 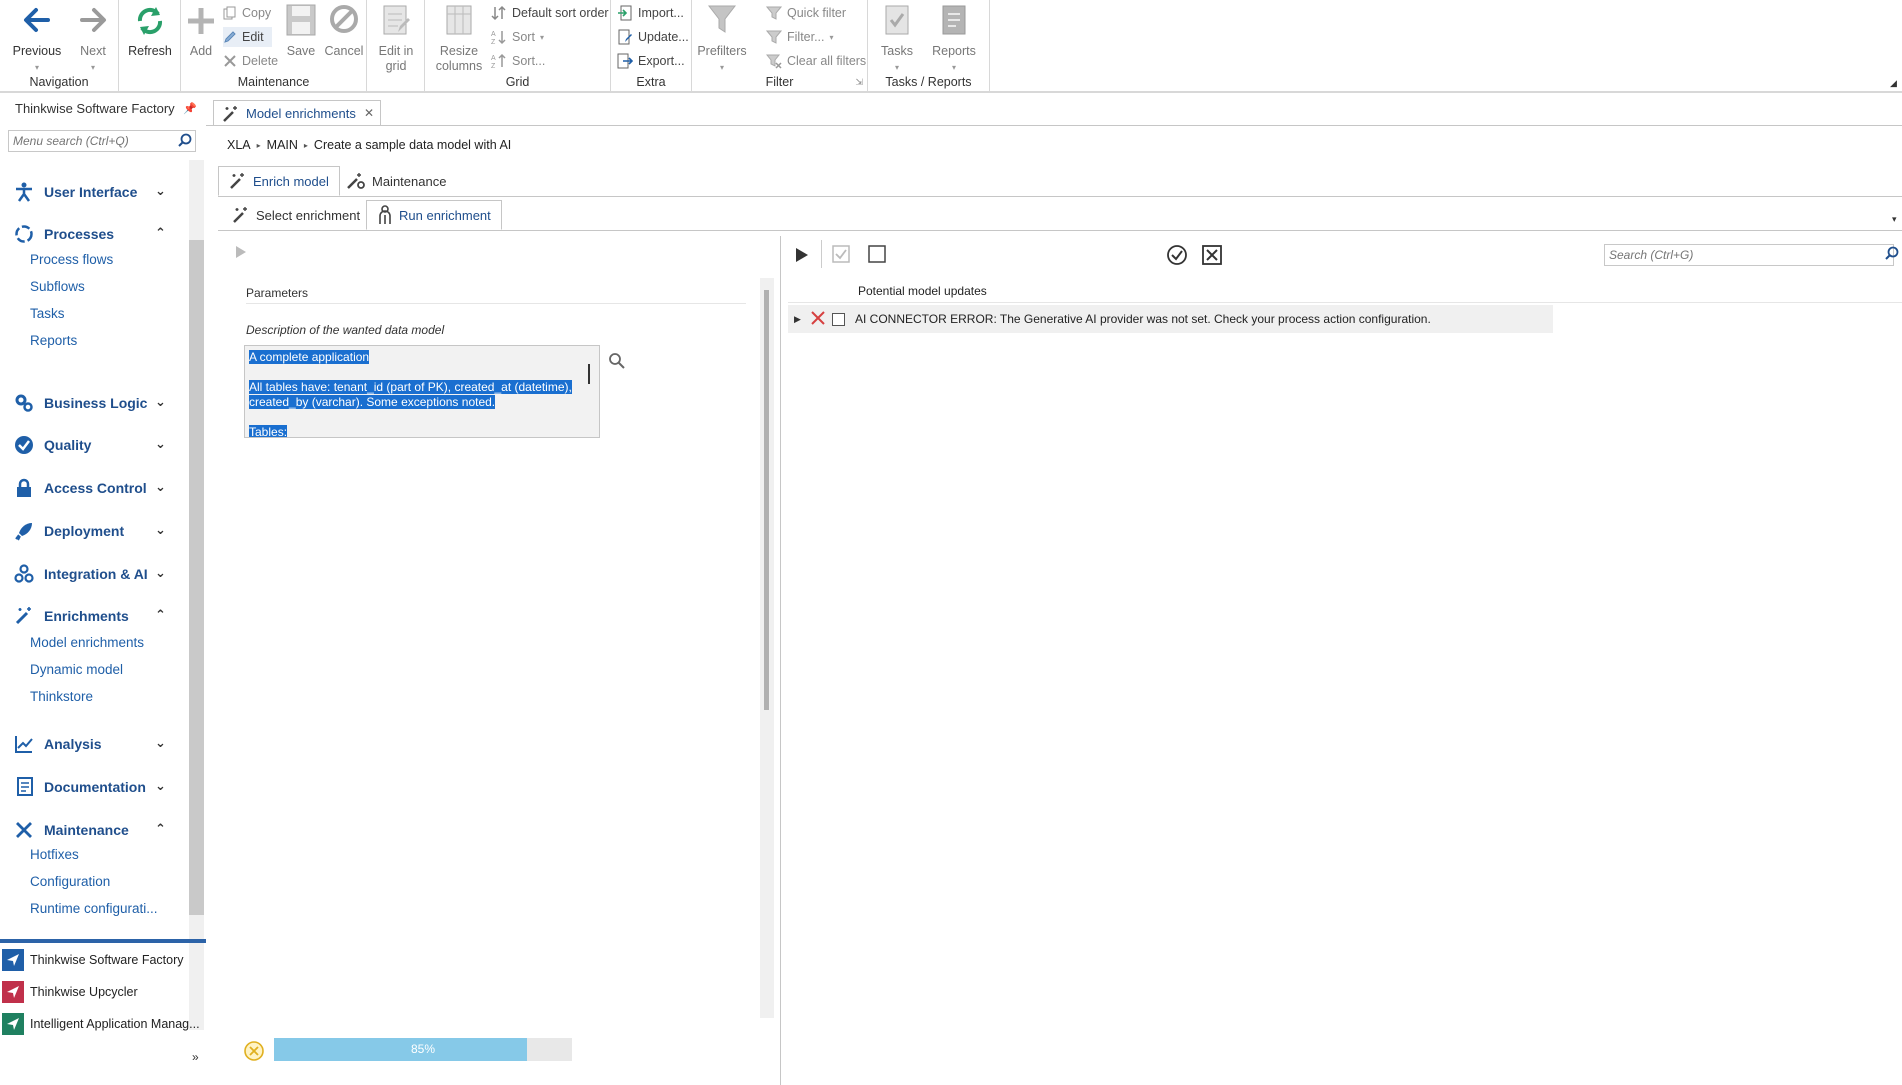 I want to click on confirm-all-icon, so click(x=1177, y=256).